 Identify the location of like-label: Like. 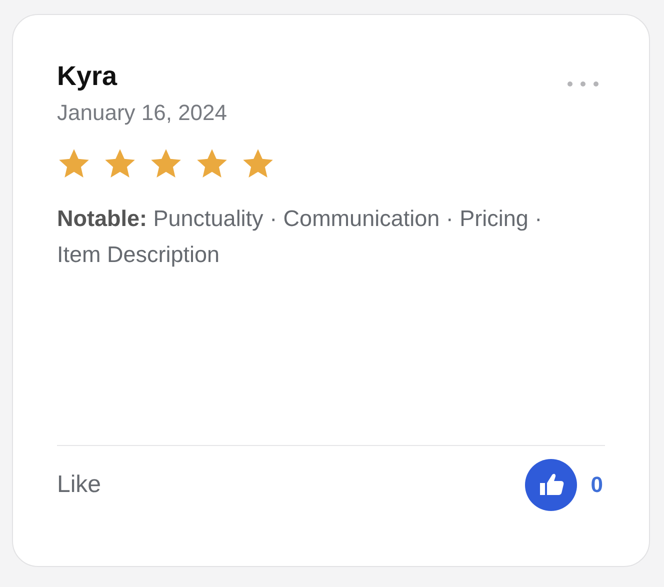
(79, 485).